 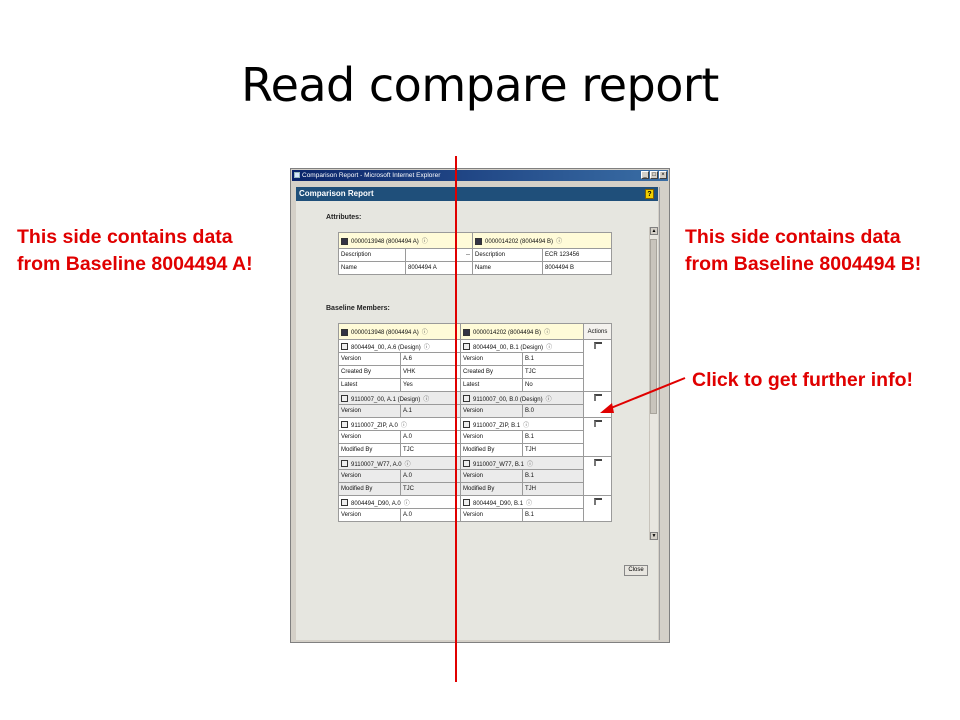 I want to click on member-group-header: 9110007_W77, A.0 ⓘ 9110007_W77, B.1 ⓘ, so click(x=475, y=476).